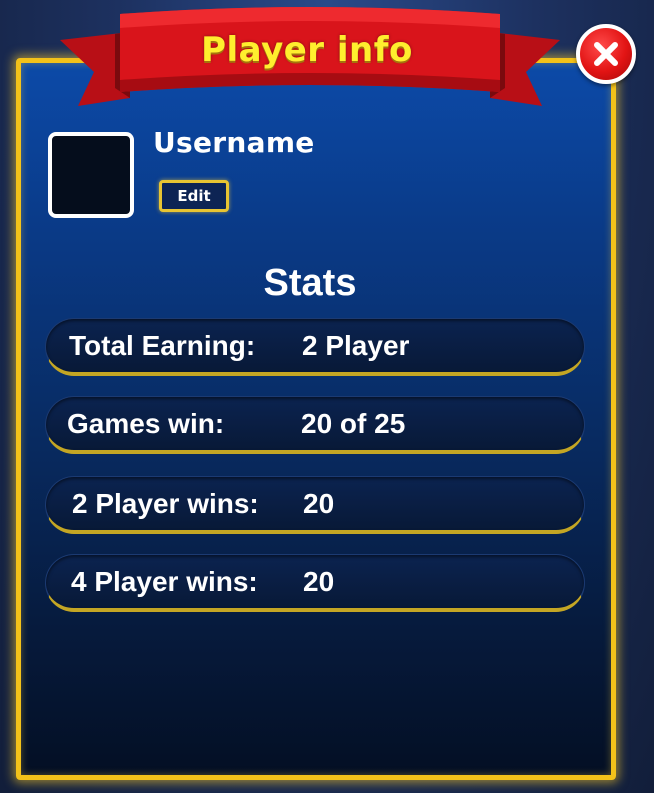 This screenshot has height=793, width=654. What do you see at coordinates (165, 503) in the screenshot?
I see `stat-label: 2 Player wins:` at bounding box center [165, 503].